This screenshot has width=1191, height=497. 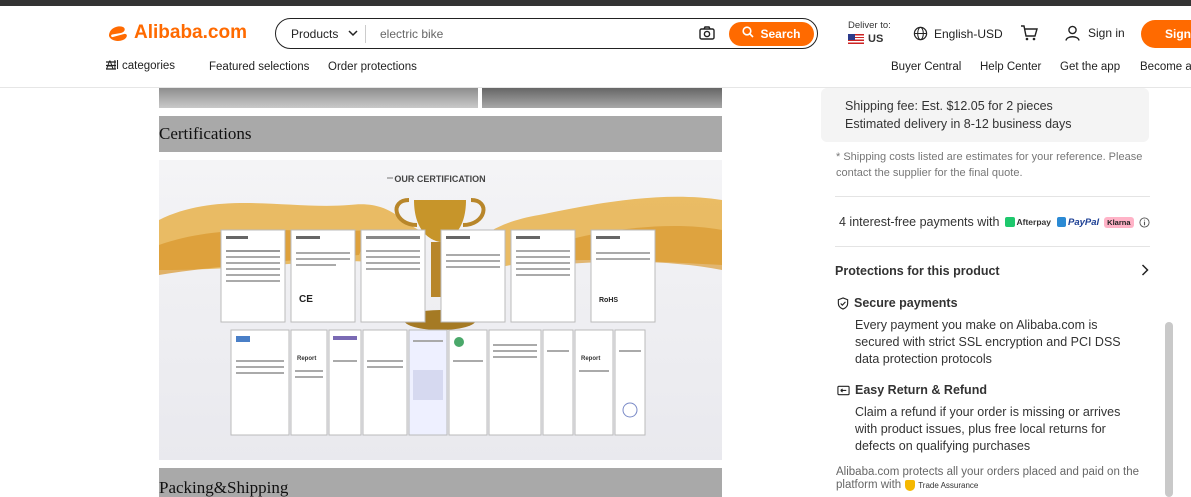 What do you see at coordinates (968, 33) in the screenshot?
I see `language-currency-label: English-USD` at bounding box center [968, 33].